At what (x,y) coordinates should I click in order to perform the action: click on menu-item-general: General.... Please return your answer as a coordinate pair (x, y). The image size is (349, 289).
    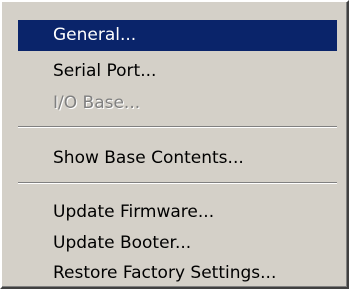
    Looking at the image, I should click on (177, 35).